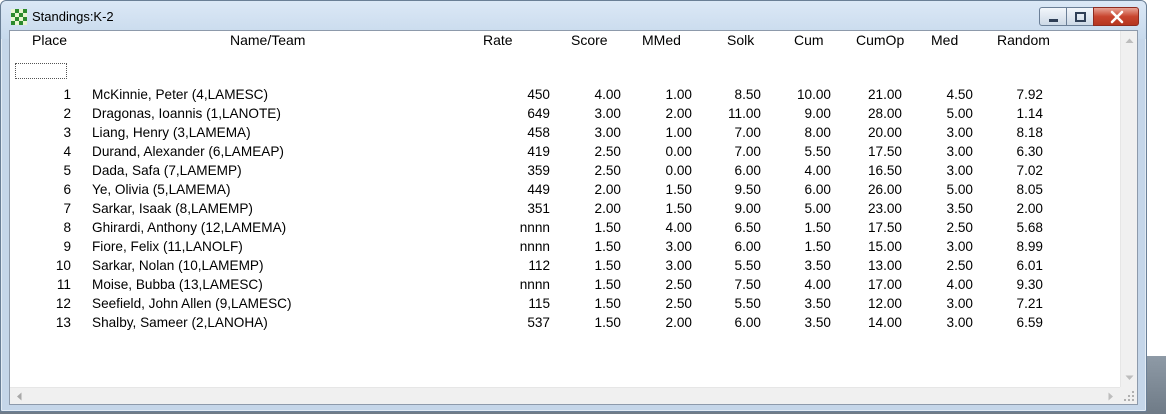 This screenshot has width=1166, height=414. What do you see at coordinates (817, 151) in the screenshot?
I see `cum-cell: 5.50` at bounding box center [817, 151].